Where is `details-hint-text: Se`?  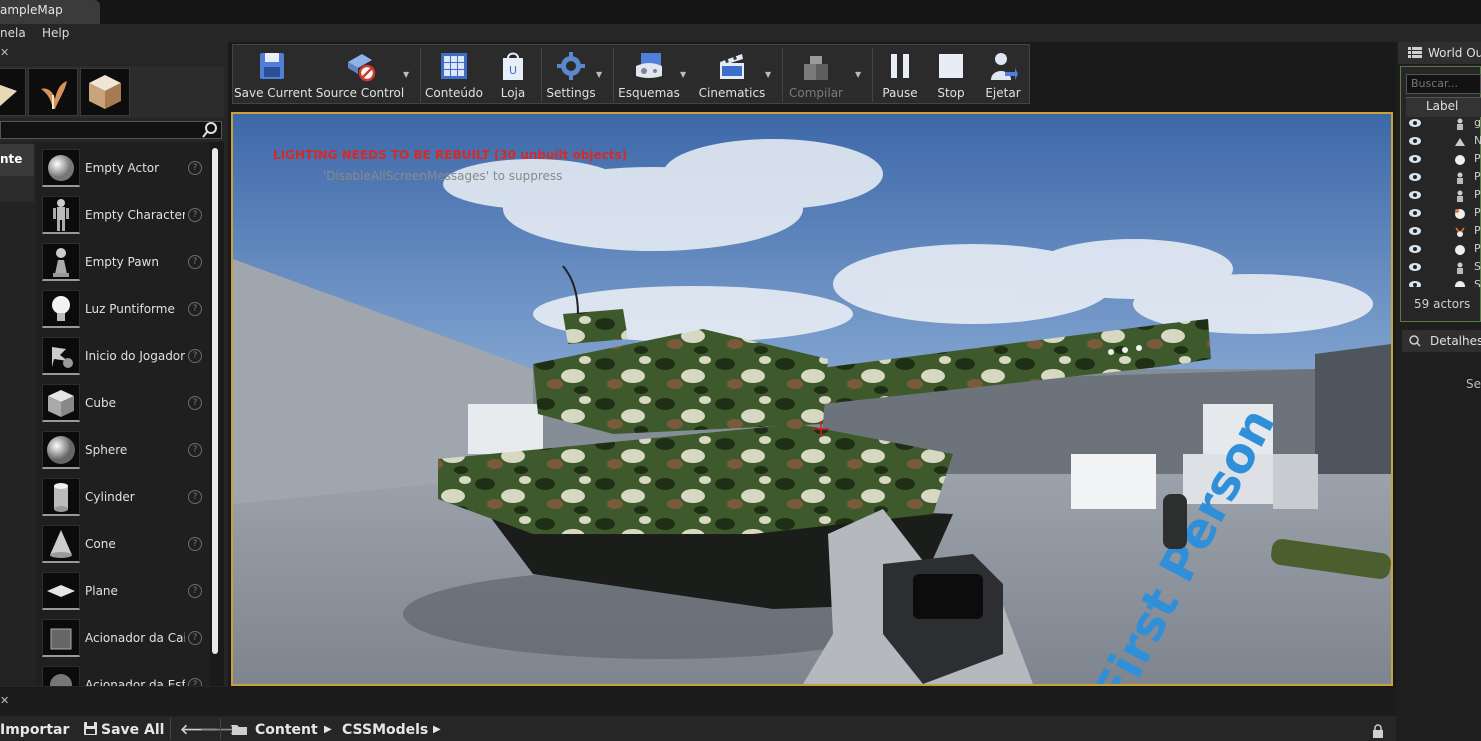 details-hint-text: Se is located at coordinates (1473, 384).